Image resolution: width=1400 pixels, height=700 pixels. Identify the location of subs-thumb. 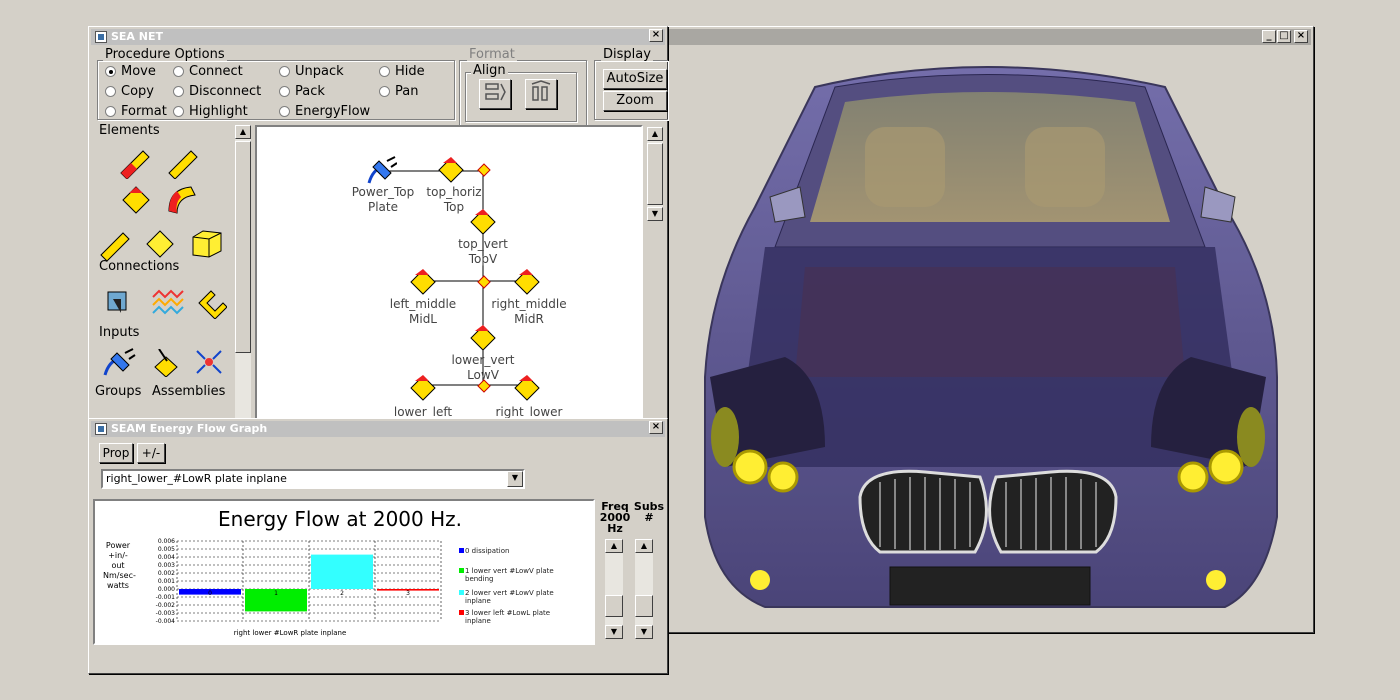
(644, 606).